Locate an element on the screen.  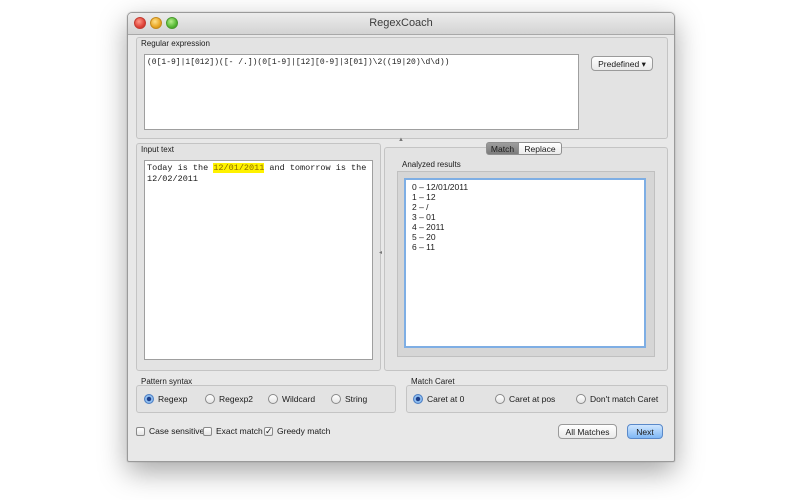
greedy-match-checkbox: ✓ is located at coordinates (268, 430).